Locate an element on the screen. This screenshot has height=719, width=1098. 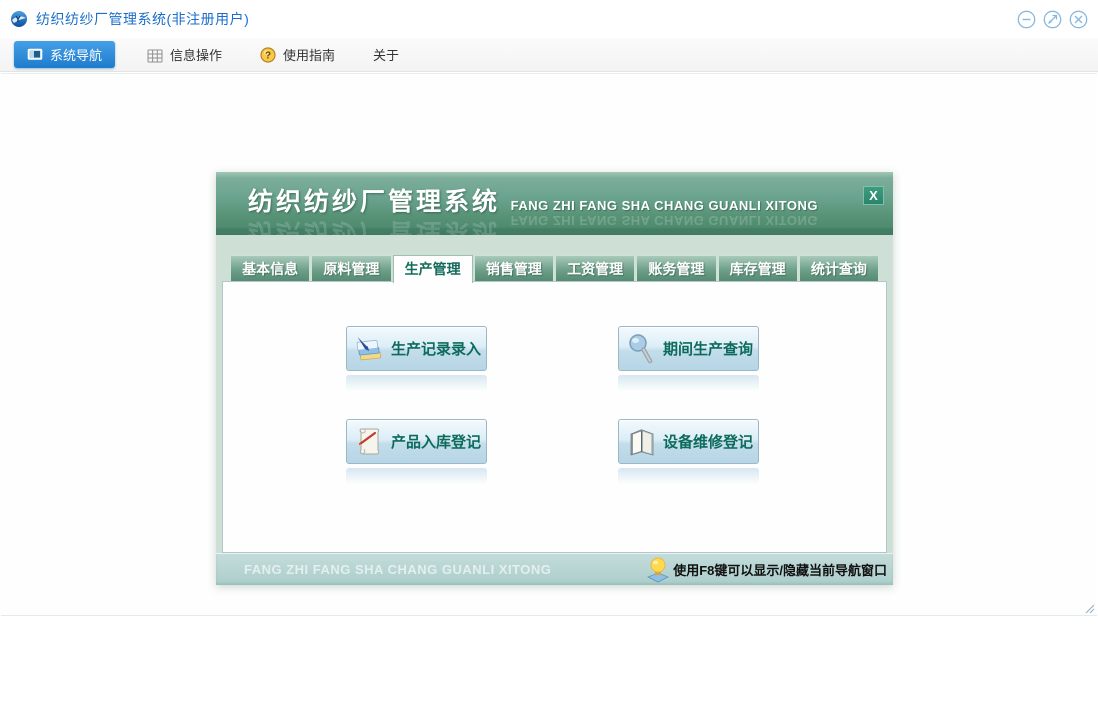
window-controls is located at coordinates (1052, 19).